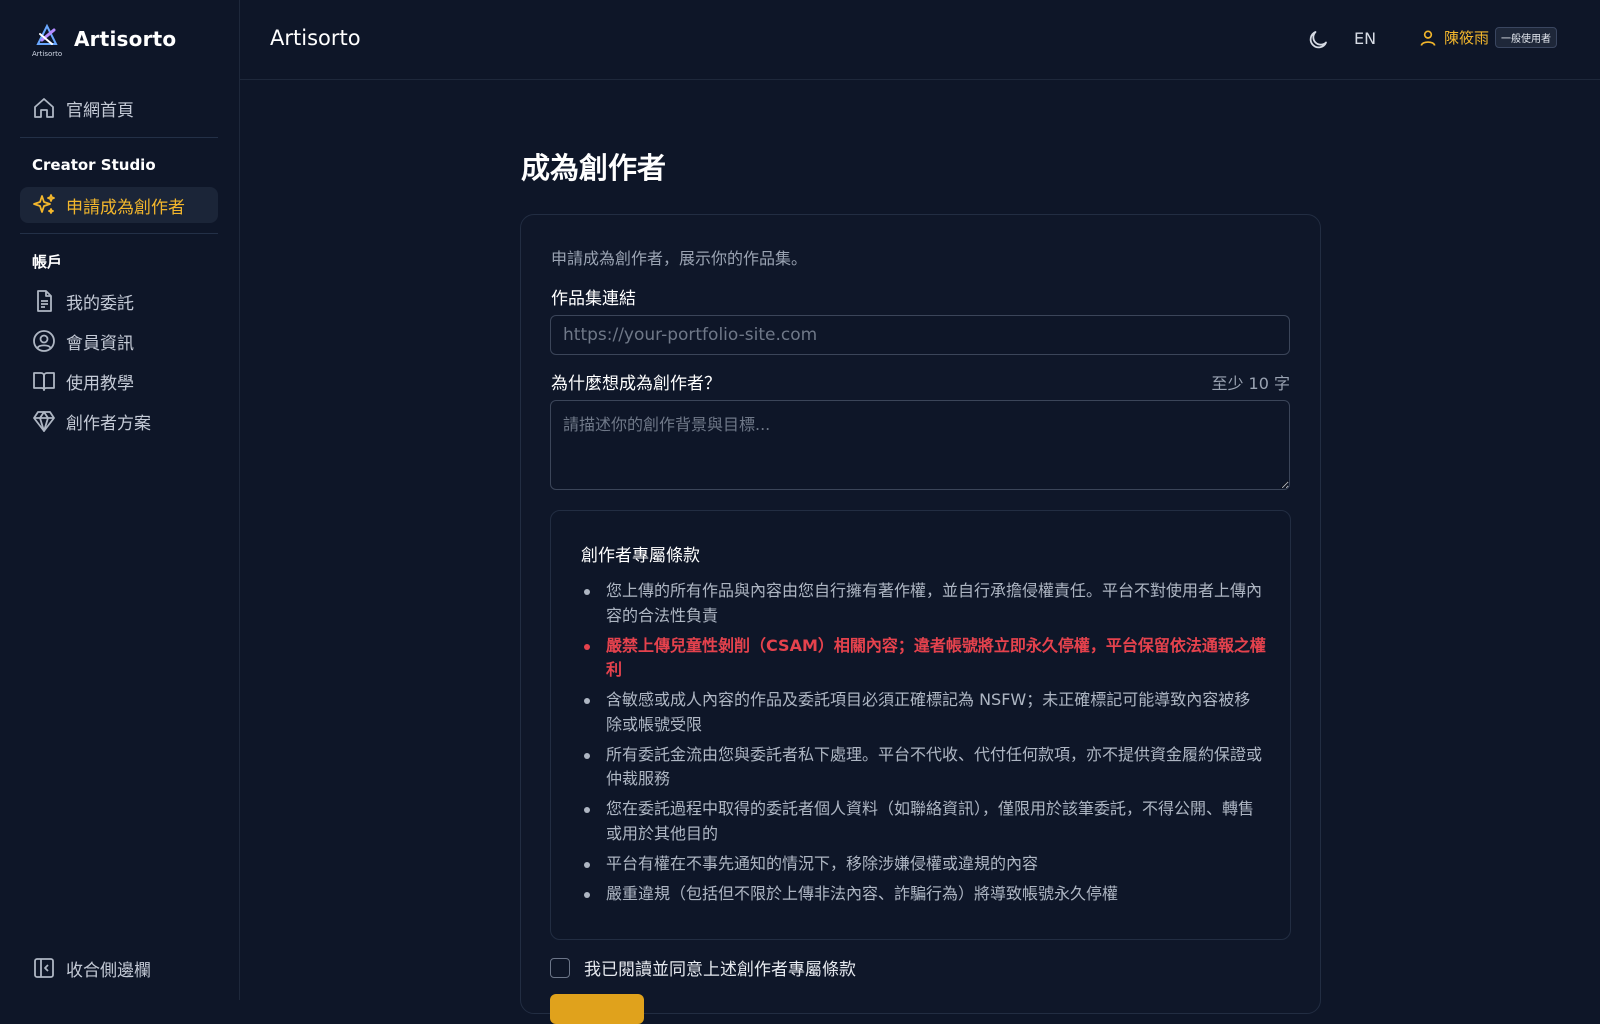 The image size is (1600, 1024). I want to click on sidebar-item-creator-plans: 創作者方案, so click(119, 421).